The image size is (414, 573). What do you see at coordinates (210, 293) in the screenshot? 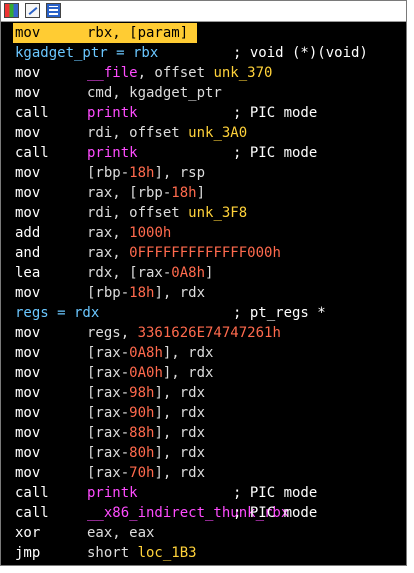
I see `code-line: mov [rbp-18h], rdx` at bounding box center [210, 293].